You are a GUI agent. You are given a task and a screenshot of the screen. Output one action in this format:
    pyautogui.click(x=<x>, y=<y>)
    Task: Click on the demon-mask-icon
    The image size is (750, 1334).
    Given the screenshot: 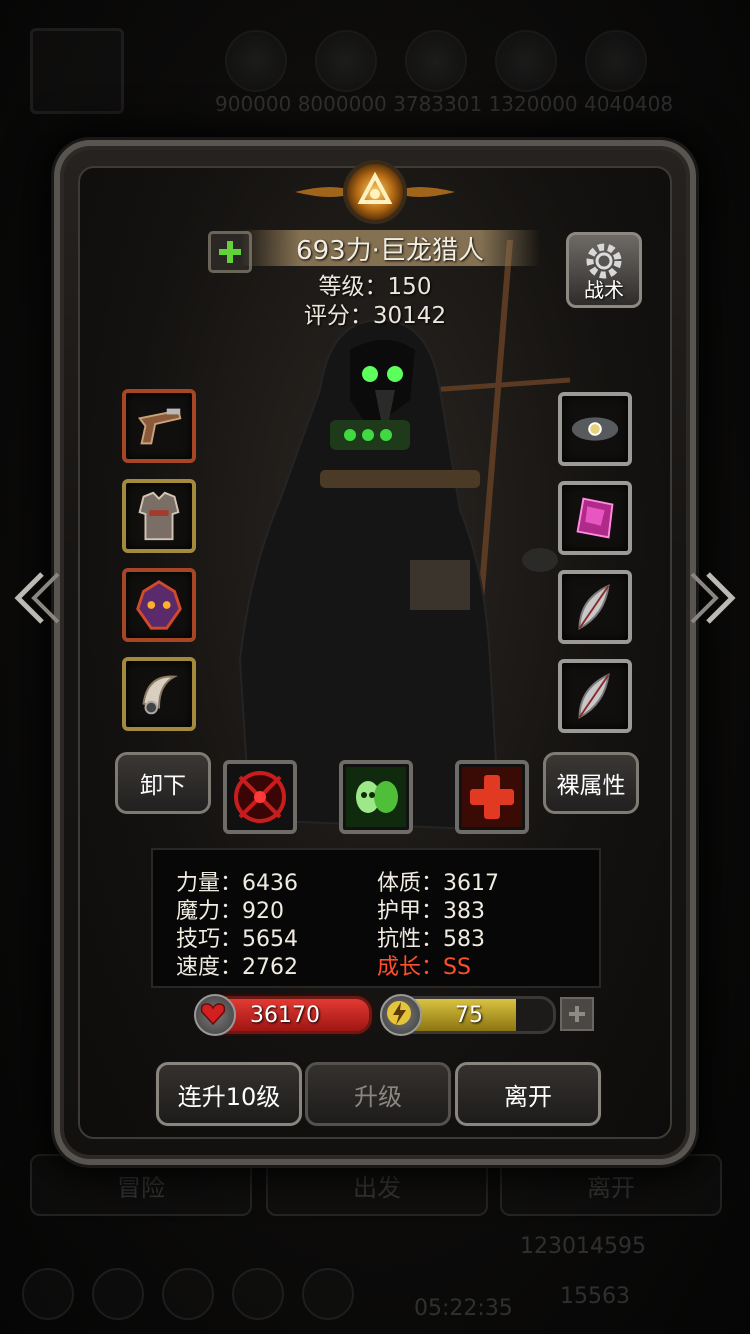 What is the action you would take?
    pyautogui.click(x=159, y=605)
    